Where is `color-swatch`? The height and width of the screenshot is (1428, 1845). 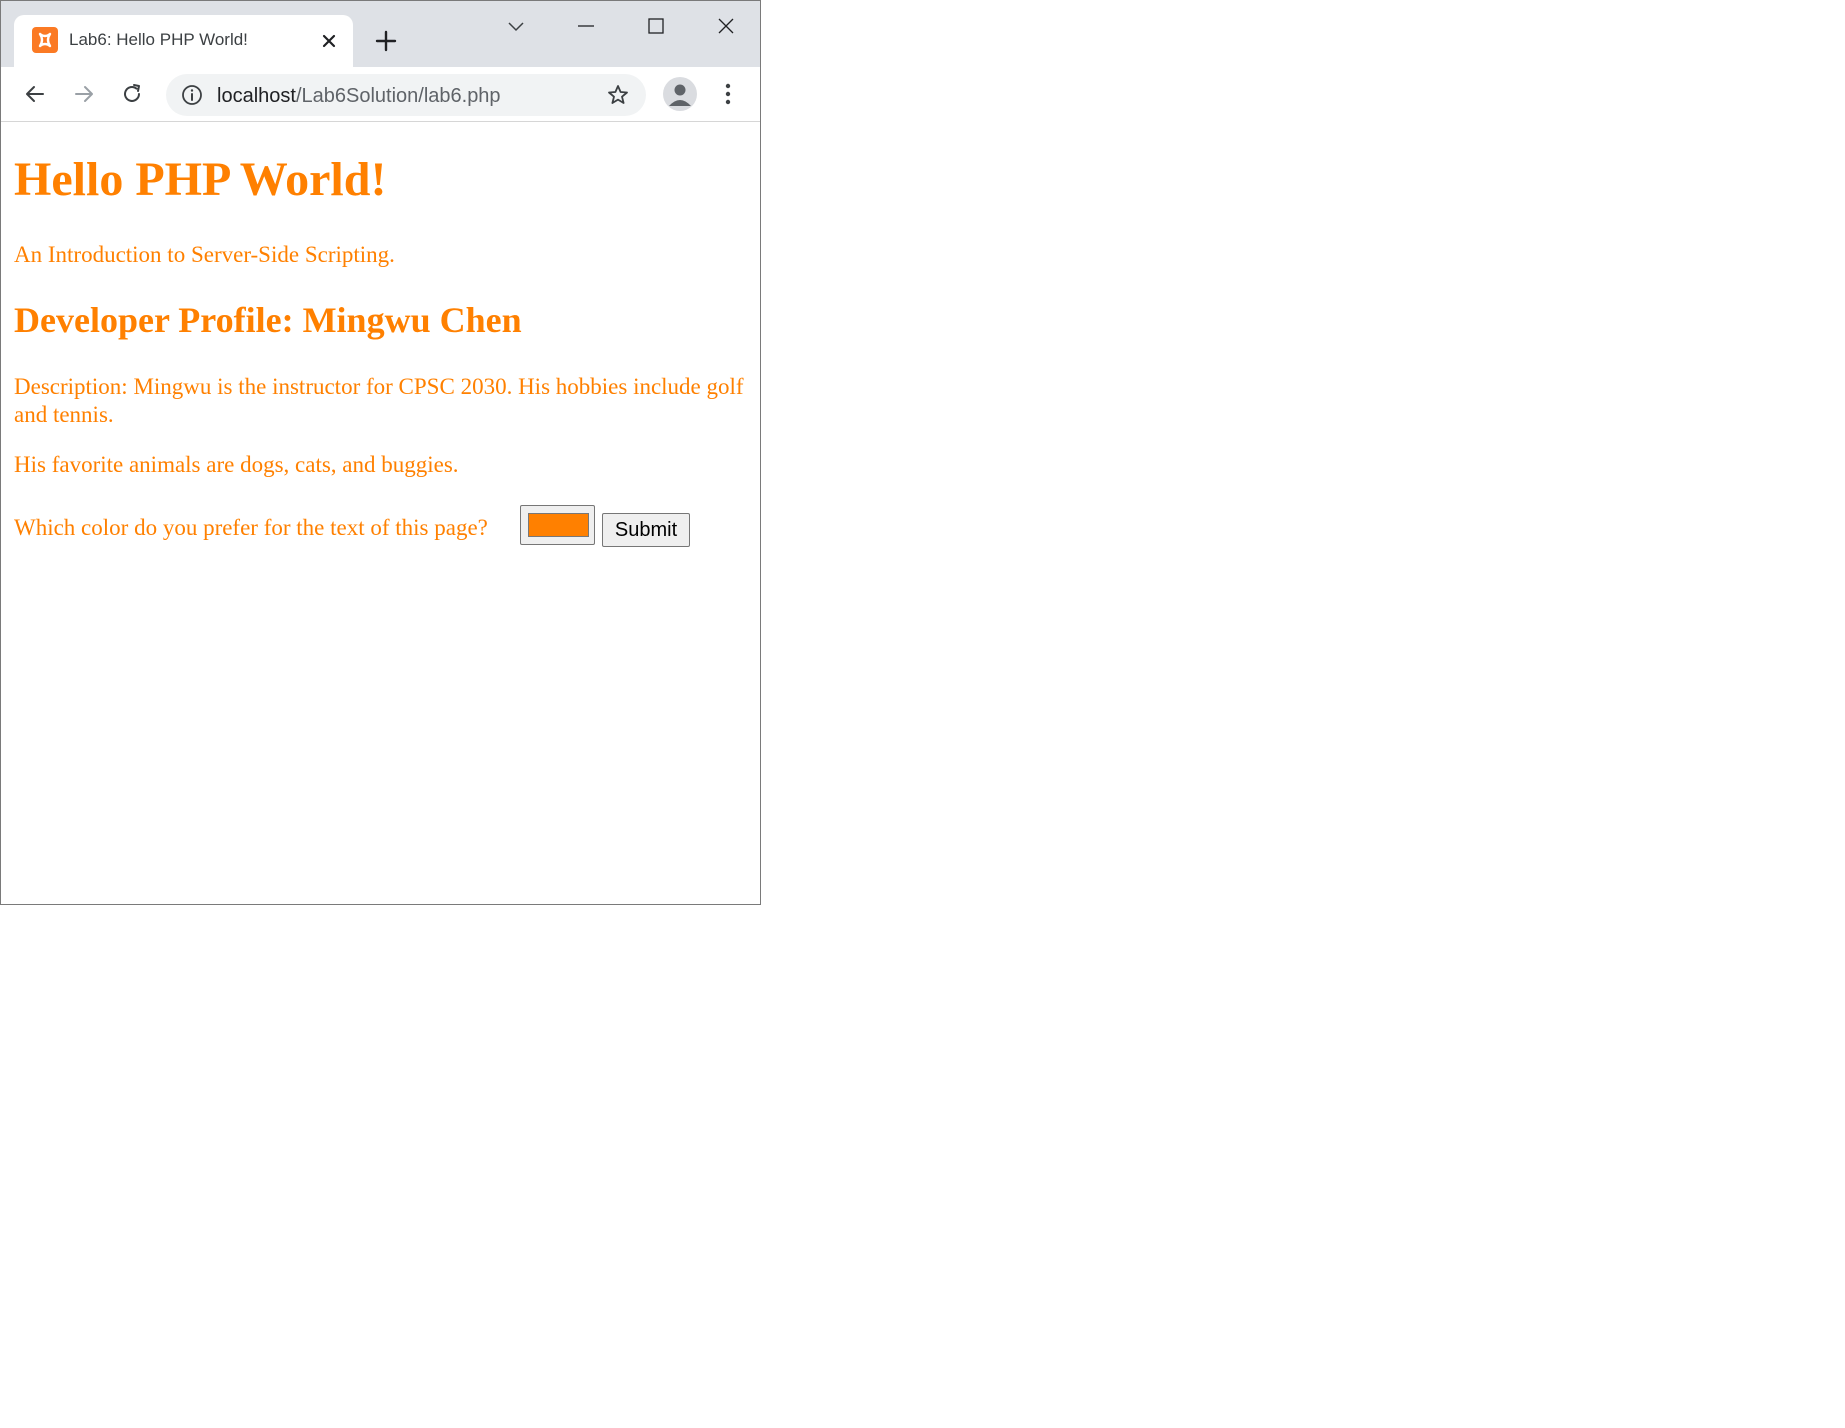
color-swatch is located at coordinates (558, 525).